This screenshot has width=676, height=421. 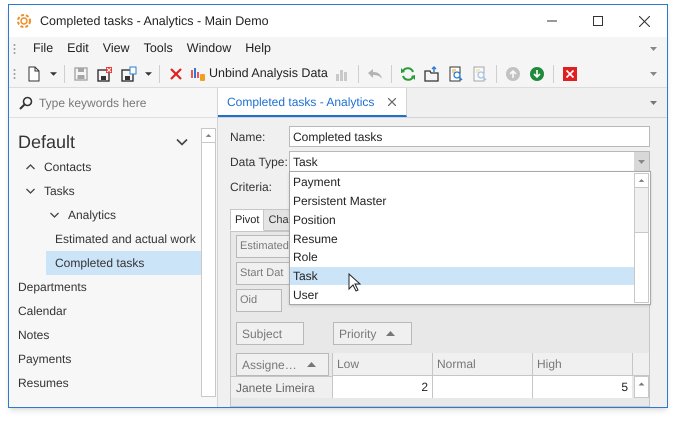 What do you see at coordinates (248, 137) in the screenshot?
I see `field-label: Name:` at bounding box center [248, 137].